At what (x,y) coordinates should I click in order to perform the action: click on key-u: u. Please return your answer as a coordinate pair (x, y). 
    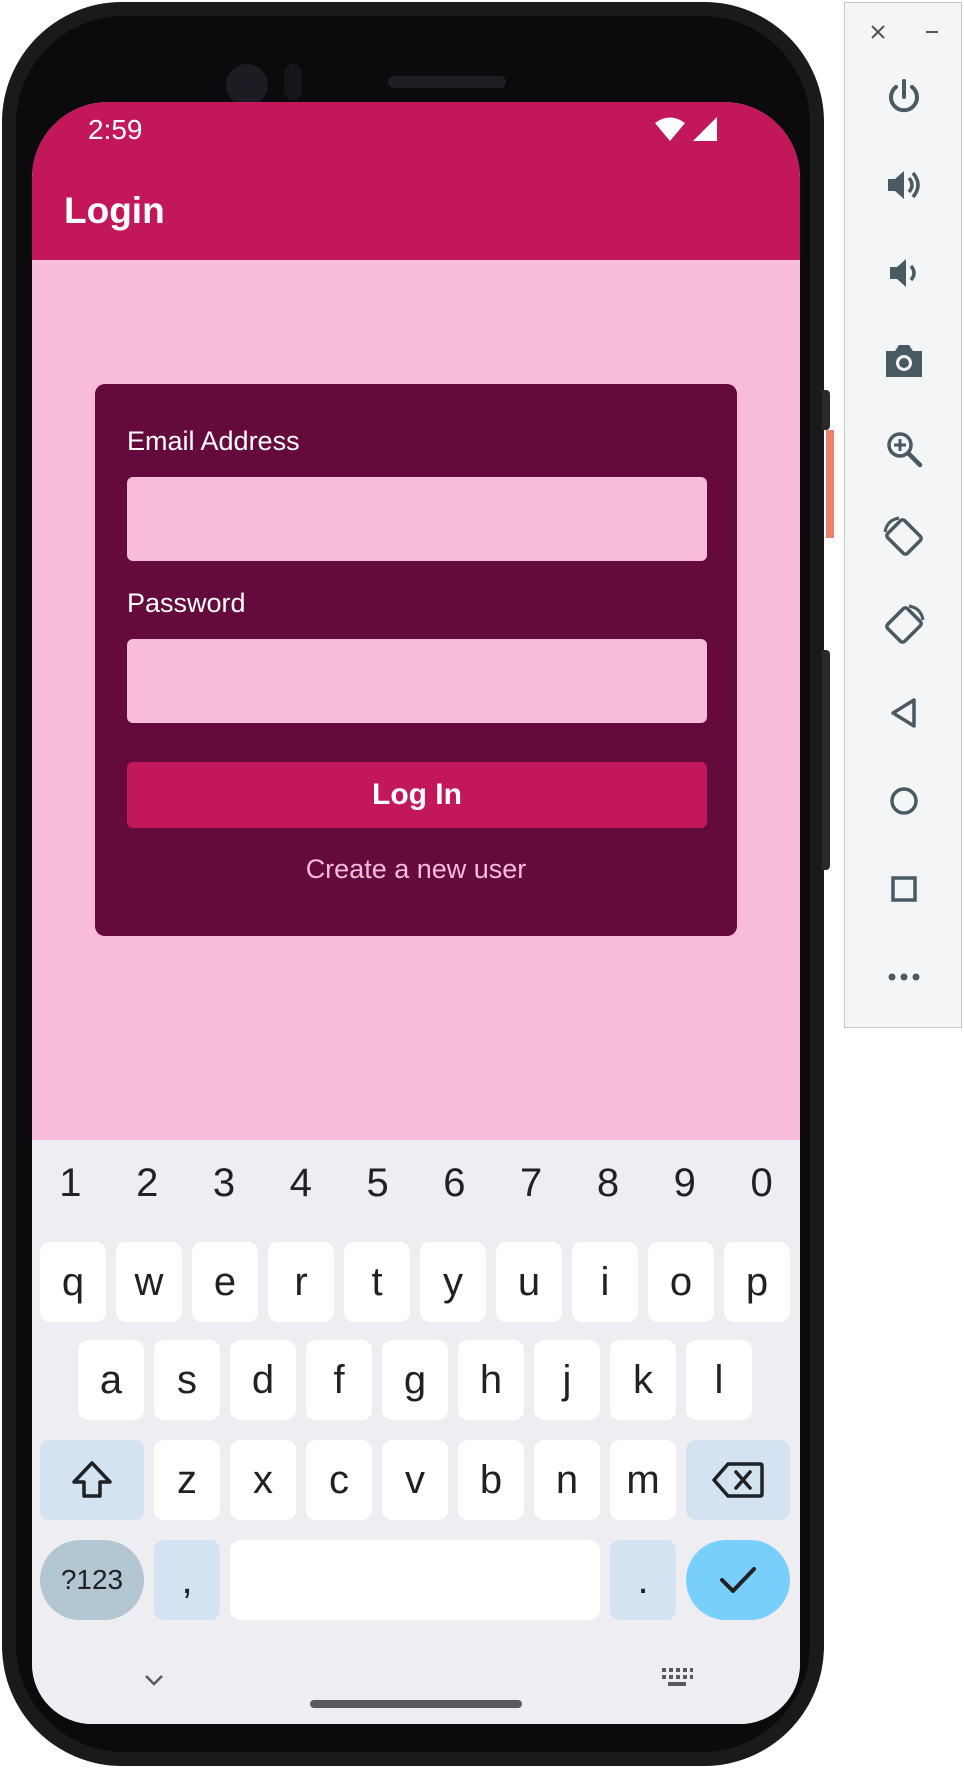
    Looking at the image, I should click on (529, 1282).